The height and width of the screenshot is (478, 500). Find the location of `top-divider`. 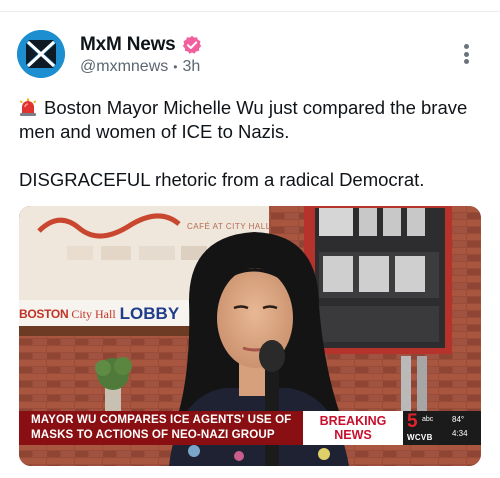

top-divider is located at coordinates (250, 6).